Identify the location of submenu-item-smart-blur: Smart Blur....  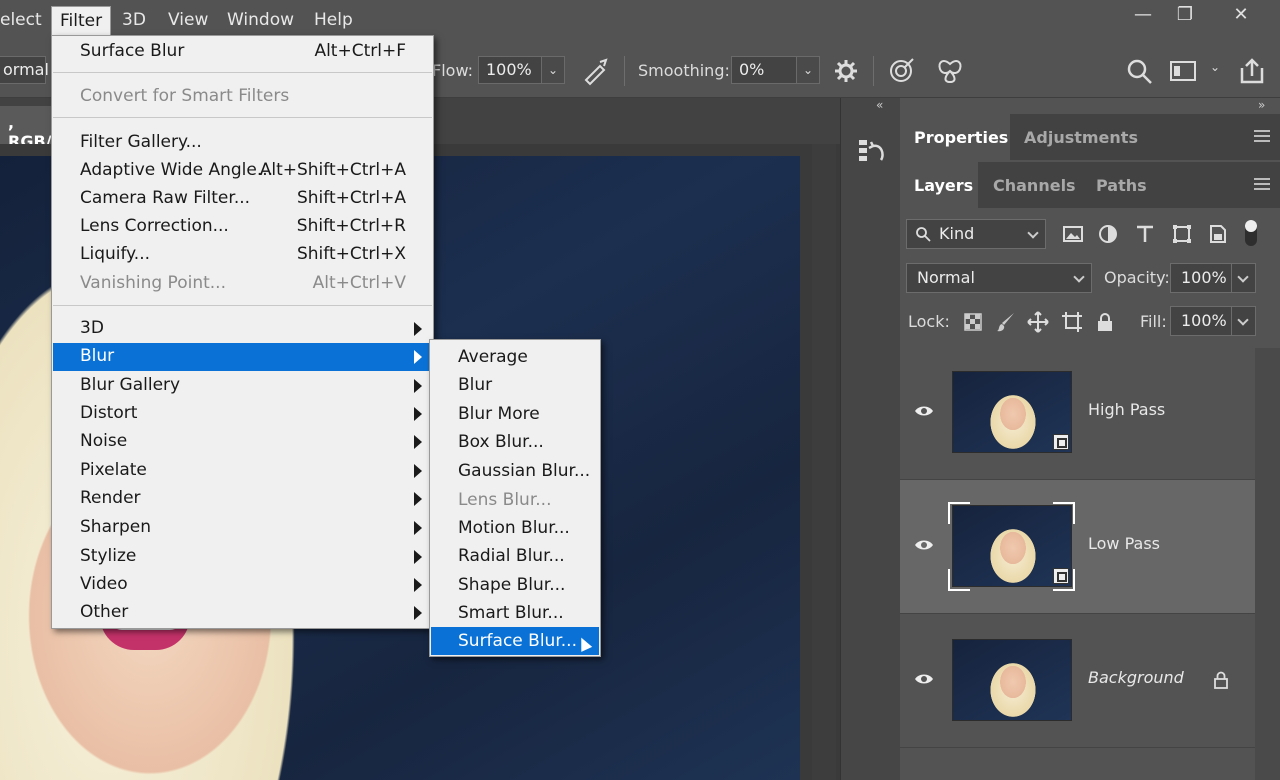
(515, 613).